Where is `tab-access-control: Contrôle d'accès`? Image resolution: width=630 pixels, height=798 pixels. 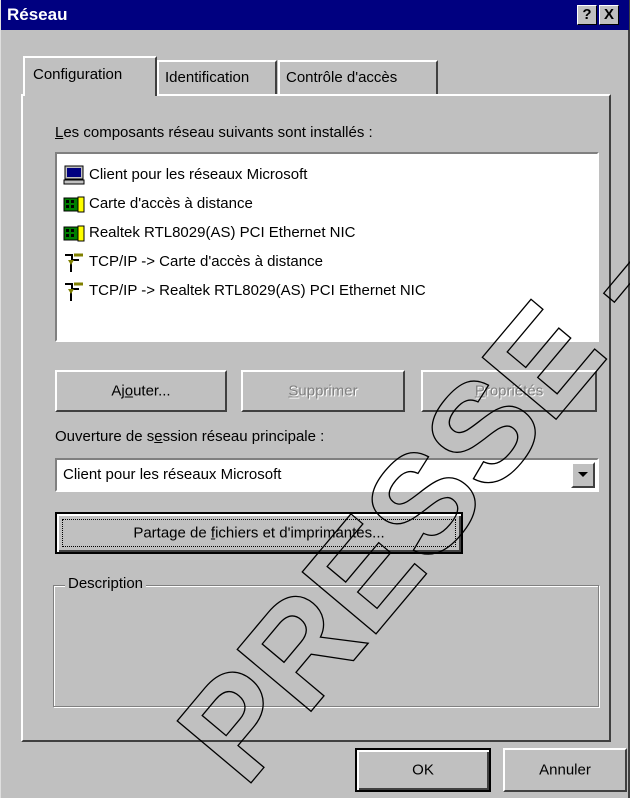
tab-access-control: Contrôle d'accès is located at coordinates (358, 77).